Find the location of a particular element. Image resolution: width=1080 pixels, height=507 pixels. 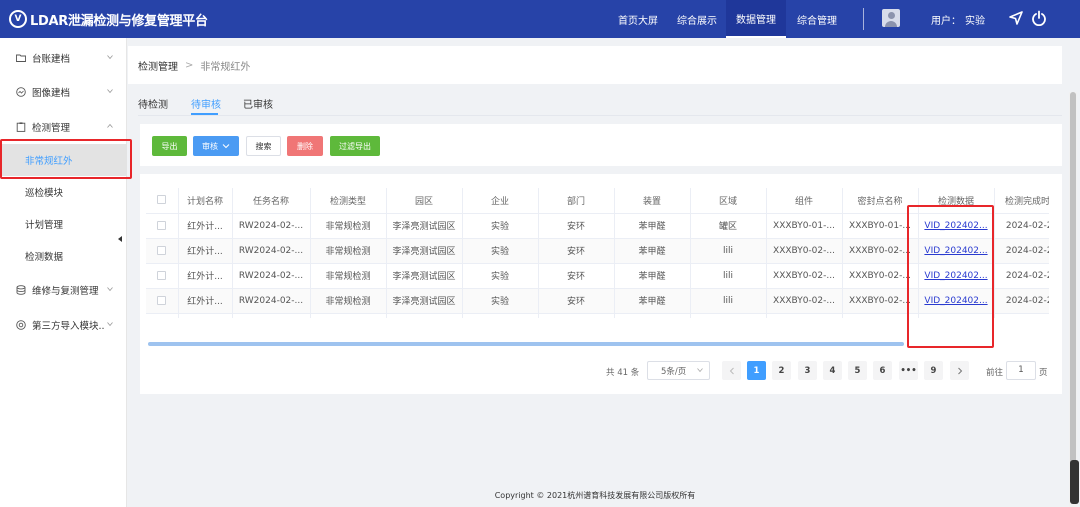

app-logo: V LDAR泄漏检测与修复管理平台 is located at coordinates (104, 19).